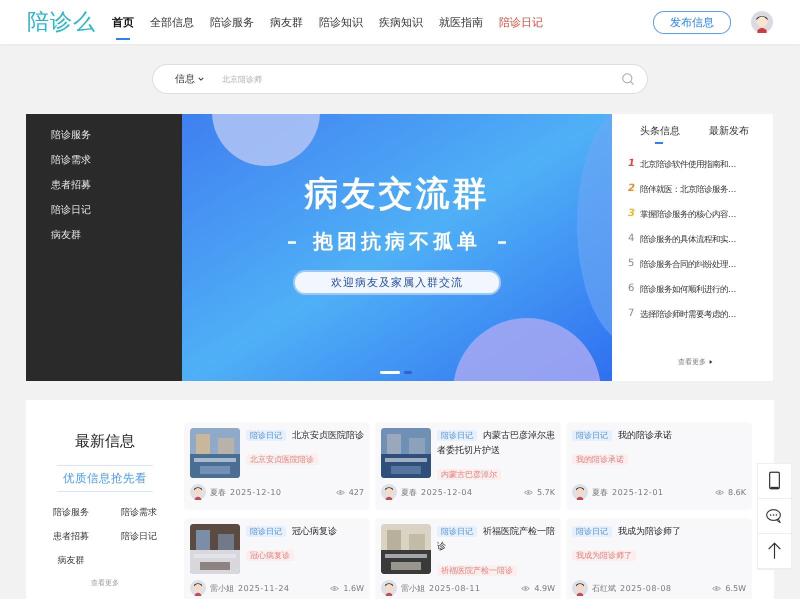 The image size is (800, 599). What do you see at coordinates (496, 539) in the screenshot?
I see `post-title: 陪诊日记 祈福医院产检一陪诊` at bounding box center [496, 539].